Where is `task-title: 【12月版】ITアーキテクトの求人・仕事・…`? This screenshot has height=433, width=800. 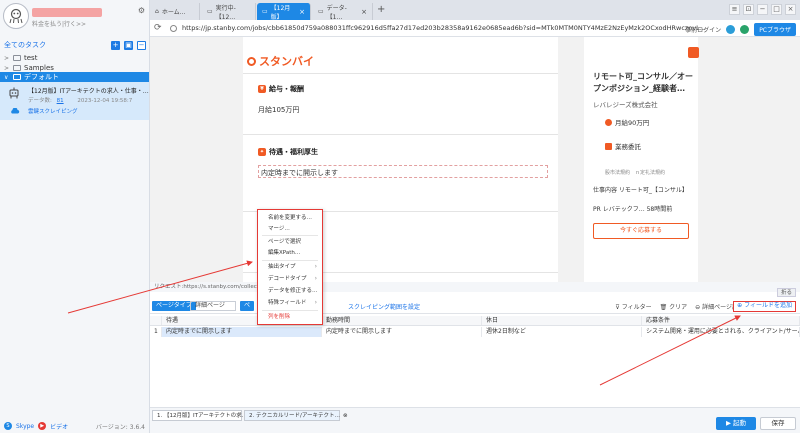 task-title: 【12月版】ITアーキテクトの求人・仕事・… is located at coordinates (88, 91).